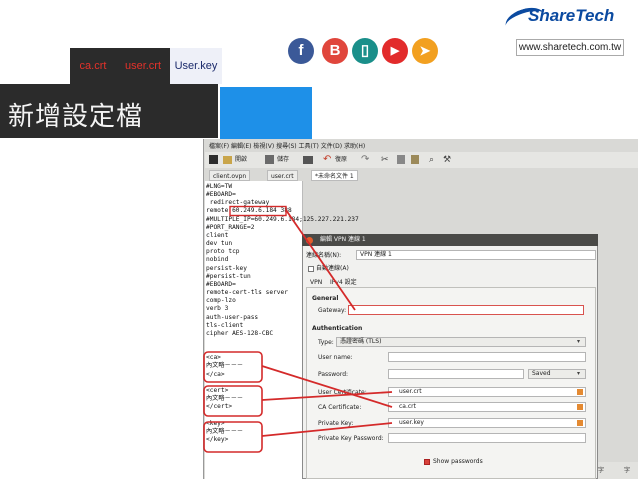 This screenshot has height=479, width=638. Describe the element at coordinates (258, 211) in the screenshot. I see `remote-ip-highlight` at that location.